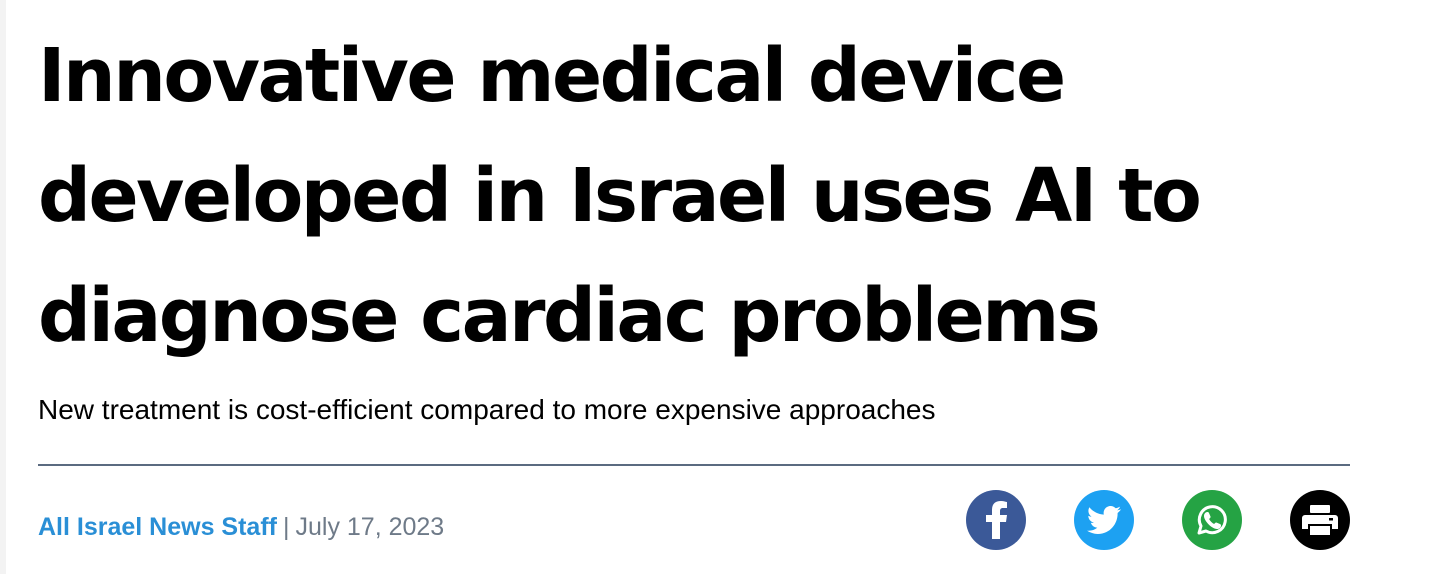 The height and width of the screenshot is (574, 1454). I want to click on share-facebook-button, so click(996, 520).